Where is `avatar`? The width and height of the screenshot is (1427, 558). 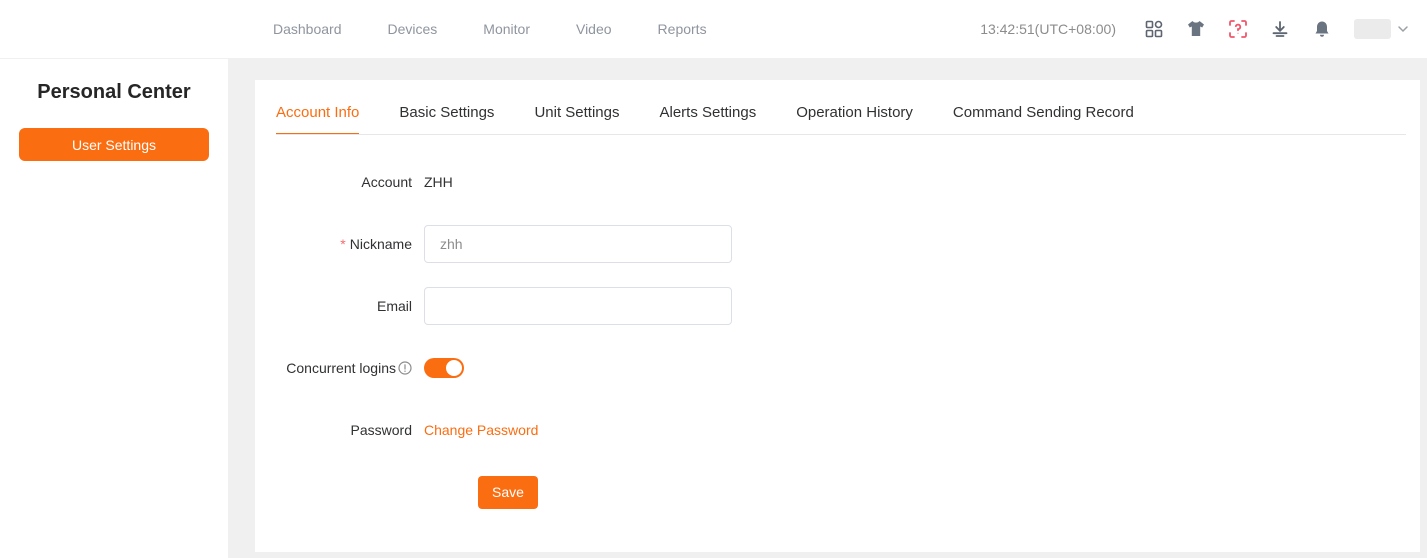 avatar is located at coordinates (1372, 29).